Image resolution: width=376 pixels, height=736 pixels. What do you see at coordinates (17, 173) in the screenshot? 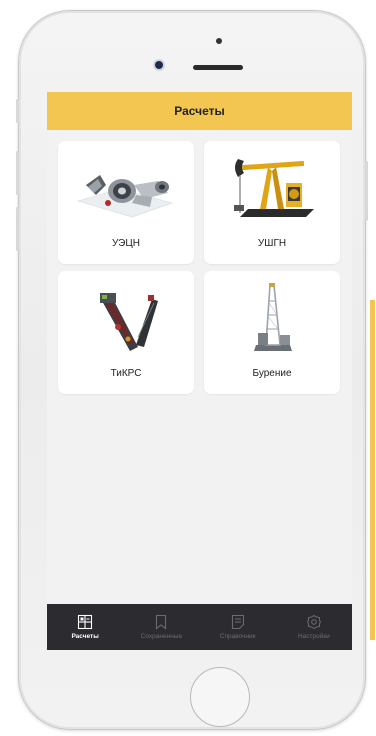
I see `volume-up-button` at bounding box center [17, 173].